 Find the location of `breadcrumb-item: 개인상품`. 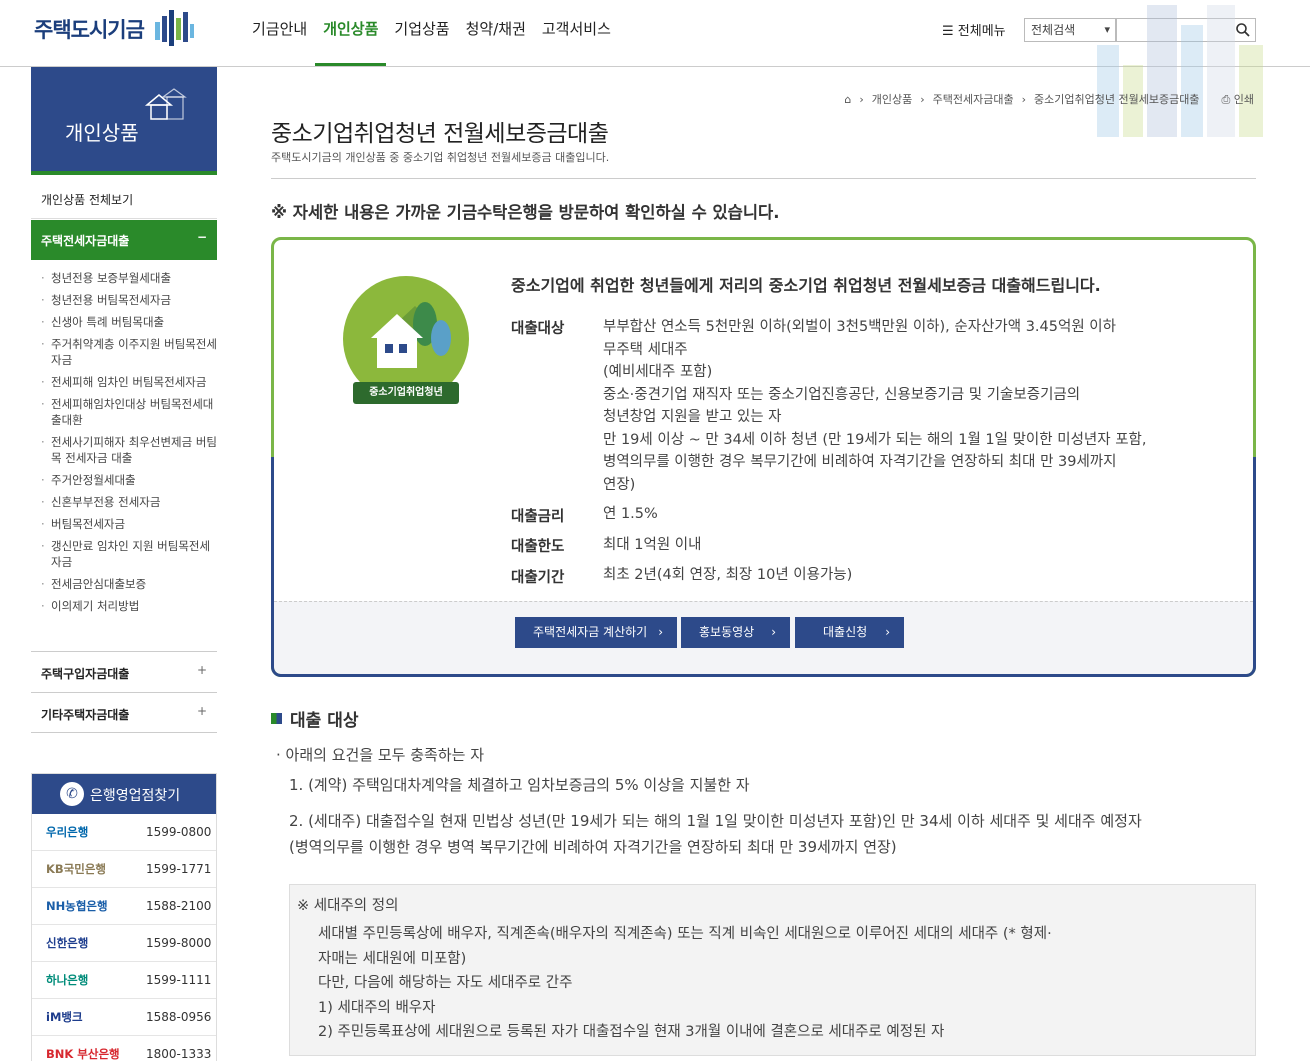

breadcrumb-item: 개인상품 is located at coordinates (892, 99).